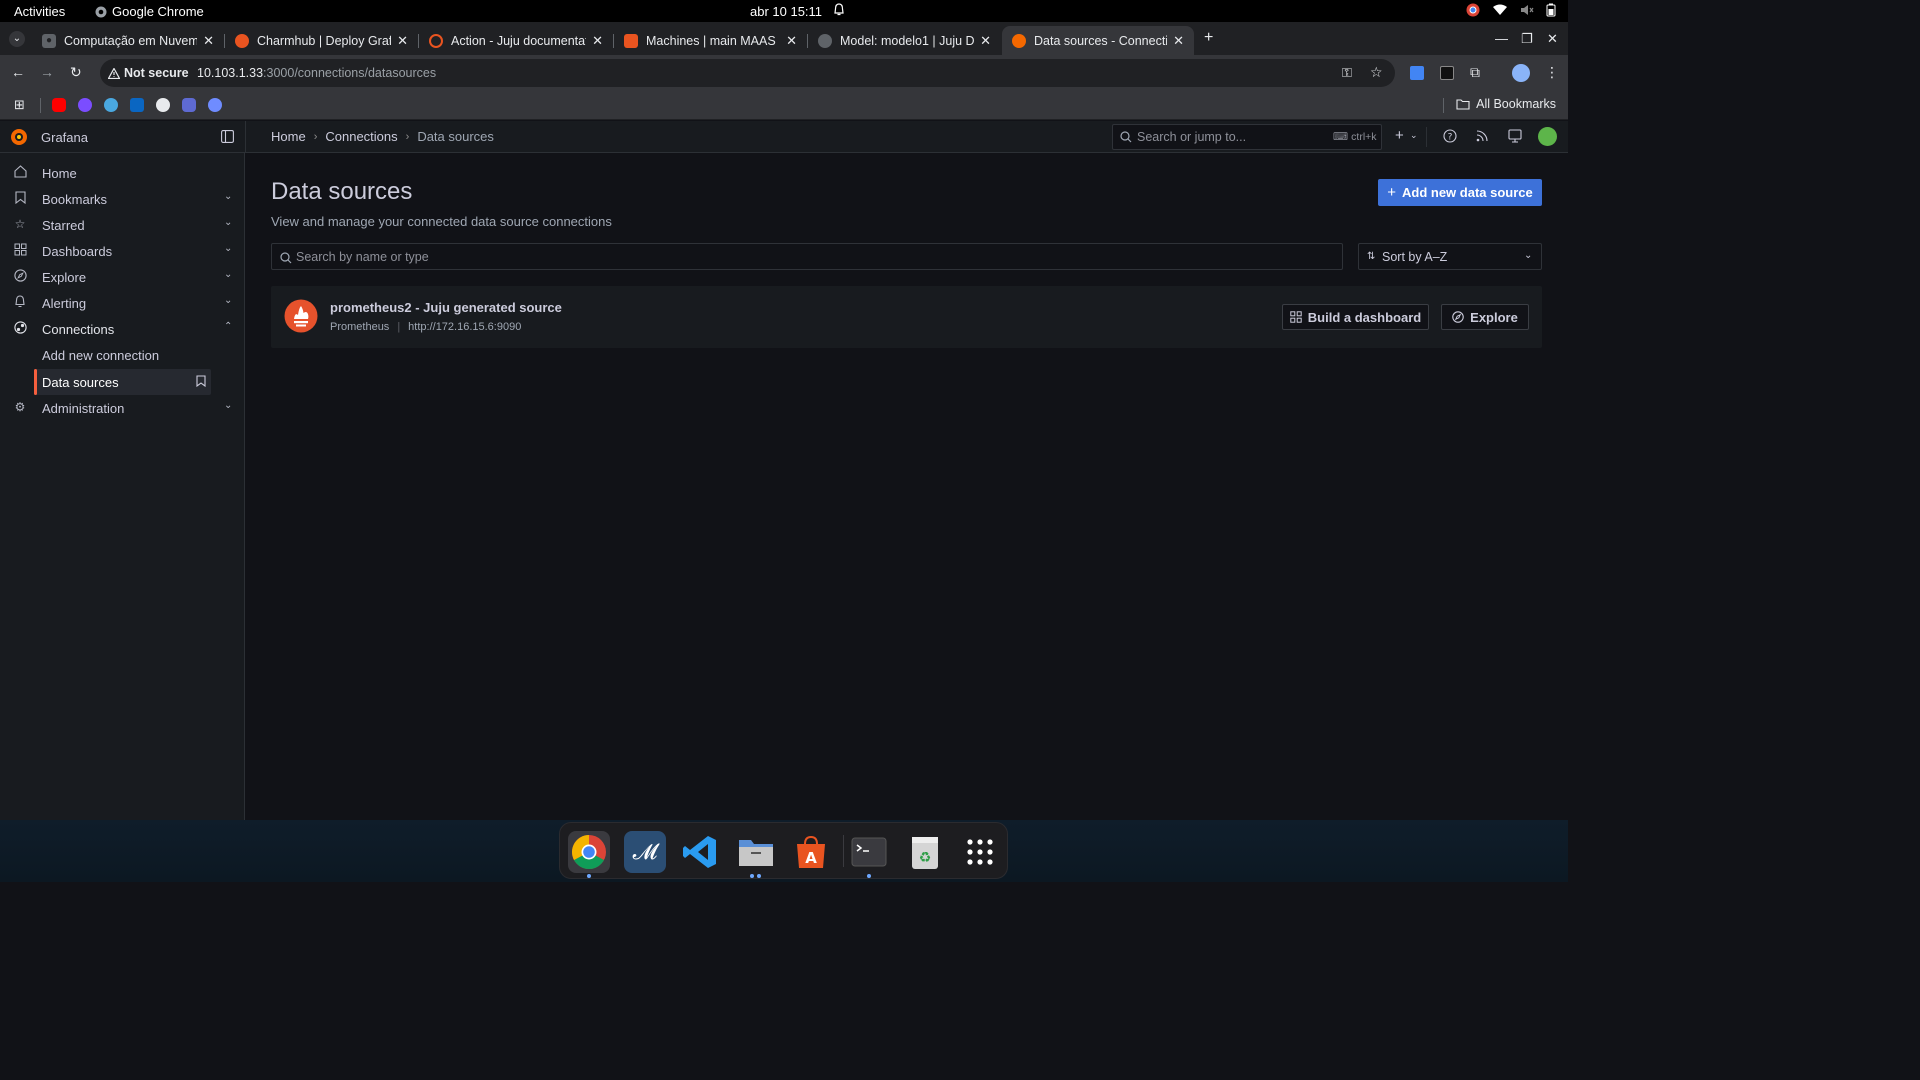  What do you see at coordinates (925, 852) in the screenshot?
I see `dock-trash: ♻` at bounding box center [925, 852].